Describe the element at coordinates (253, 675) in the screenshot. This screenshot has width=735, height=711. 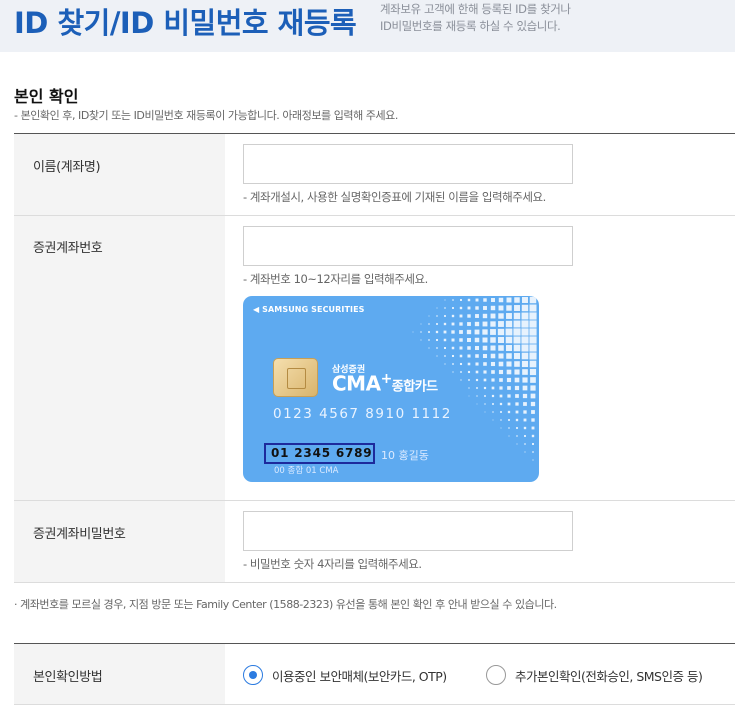
I see `security-media-radio` at that location.